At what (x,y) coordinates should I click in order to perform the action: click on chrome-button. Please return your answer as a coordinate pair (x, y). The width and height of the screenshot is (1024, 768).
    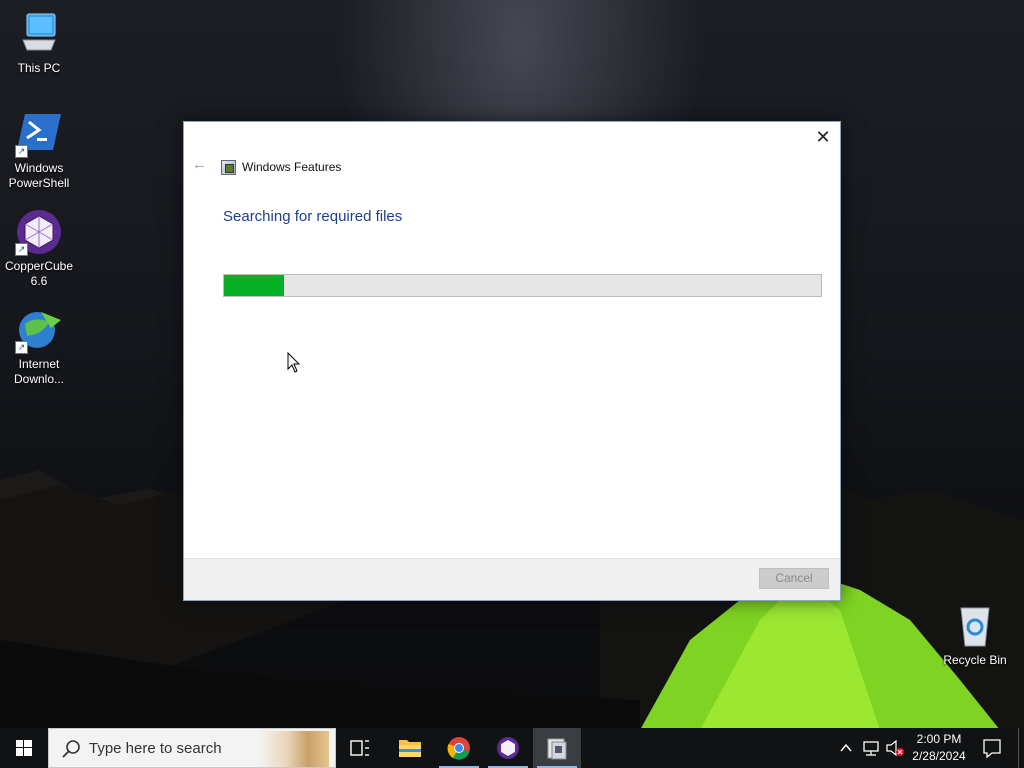
    Looking at the image, I should click on (459, 748).